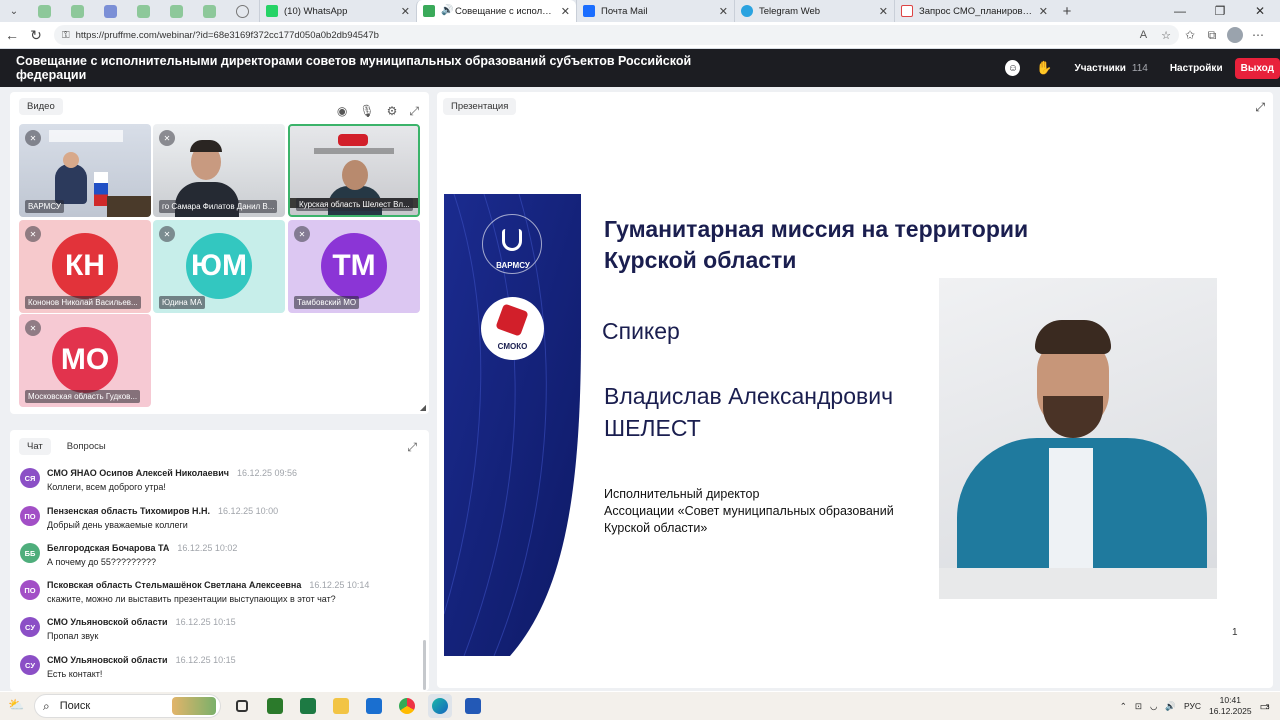 This screenshot has width=1280, height=720. What do you see at coordinates (1265, 706) in the screenshot?
I see `notifications-icon: ▭ 3` at bounding box center [1265, 706].